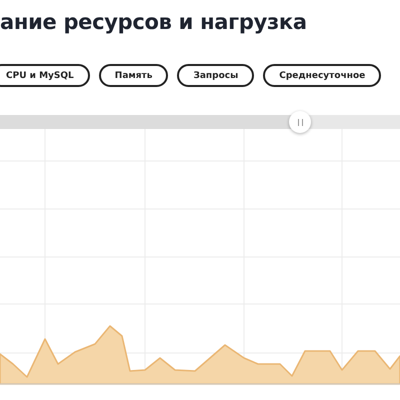 The image size is (400, 400). I want to click on filter-button: Запросы, so click(215, 75).